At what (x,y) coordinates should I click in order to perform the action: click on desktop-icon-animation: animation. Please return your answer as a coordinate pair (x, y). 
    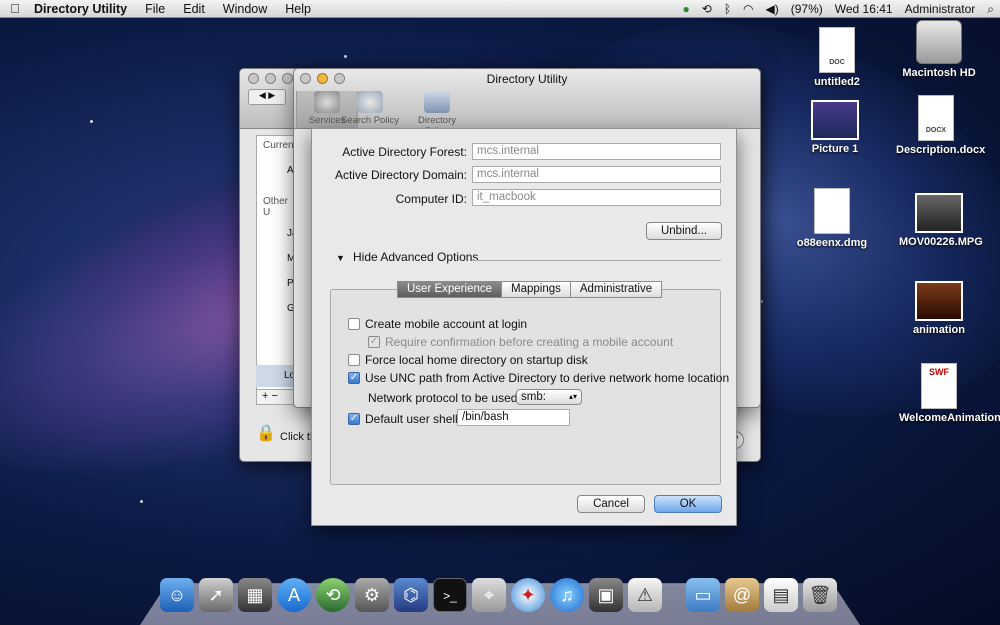
    Looking at the image, I should click on (939, 309).